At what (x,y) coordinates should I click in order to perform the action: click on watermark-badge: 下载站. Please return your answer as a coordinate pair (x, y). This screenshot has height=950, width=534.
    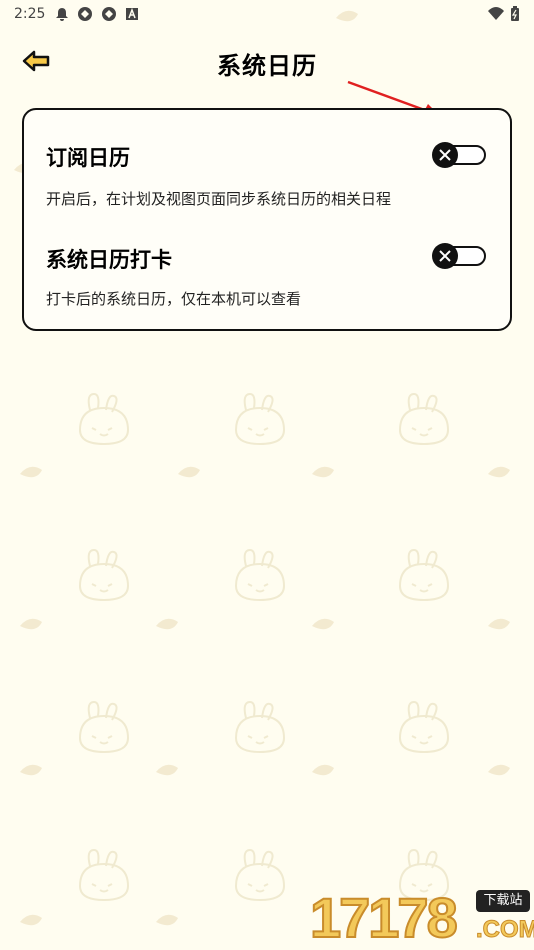
    Looking at the image, I should click on (503, 901).